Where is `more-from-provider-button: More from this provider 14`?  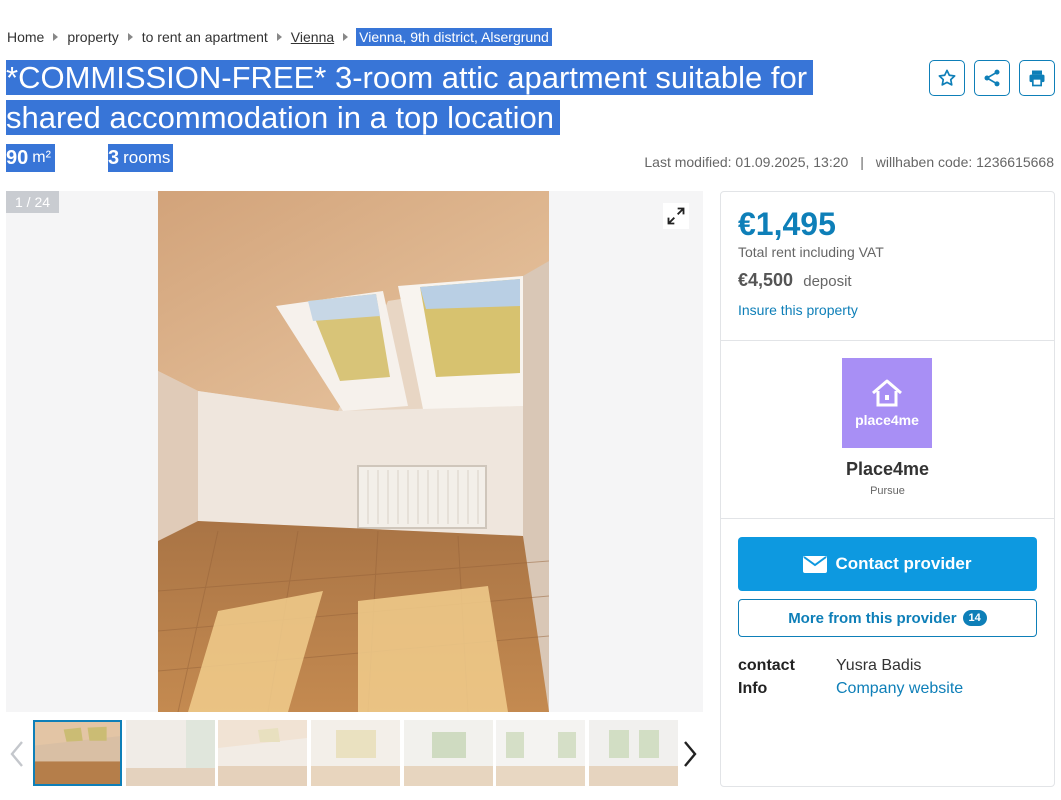
more-from-provider-button: More from this provider 14 is located at coordinates (887, 618).